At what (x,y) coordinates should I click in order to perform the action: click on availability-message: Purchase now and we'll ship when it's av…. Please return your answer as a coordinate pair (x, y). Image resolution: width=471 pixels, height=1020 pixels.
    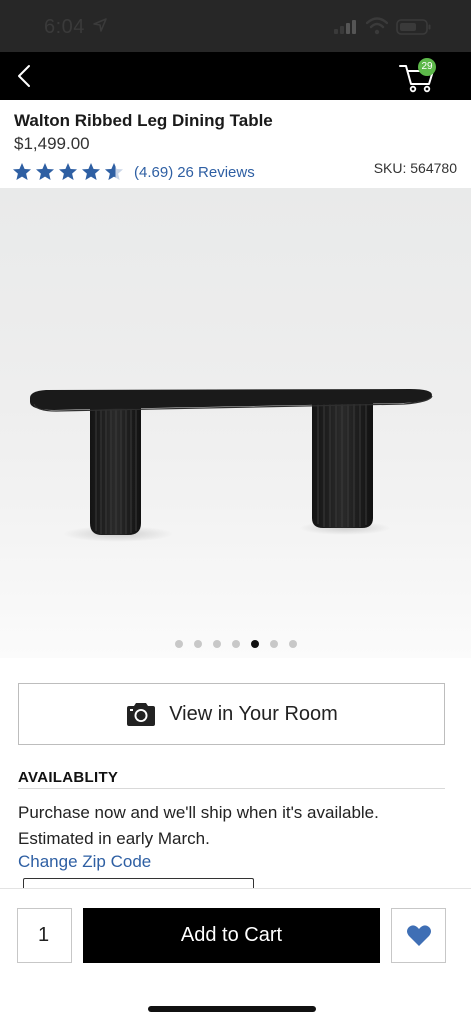
    Looking at the image, I should click on (198, 812).